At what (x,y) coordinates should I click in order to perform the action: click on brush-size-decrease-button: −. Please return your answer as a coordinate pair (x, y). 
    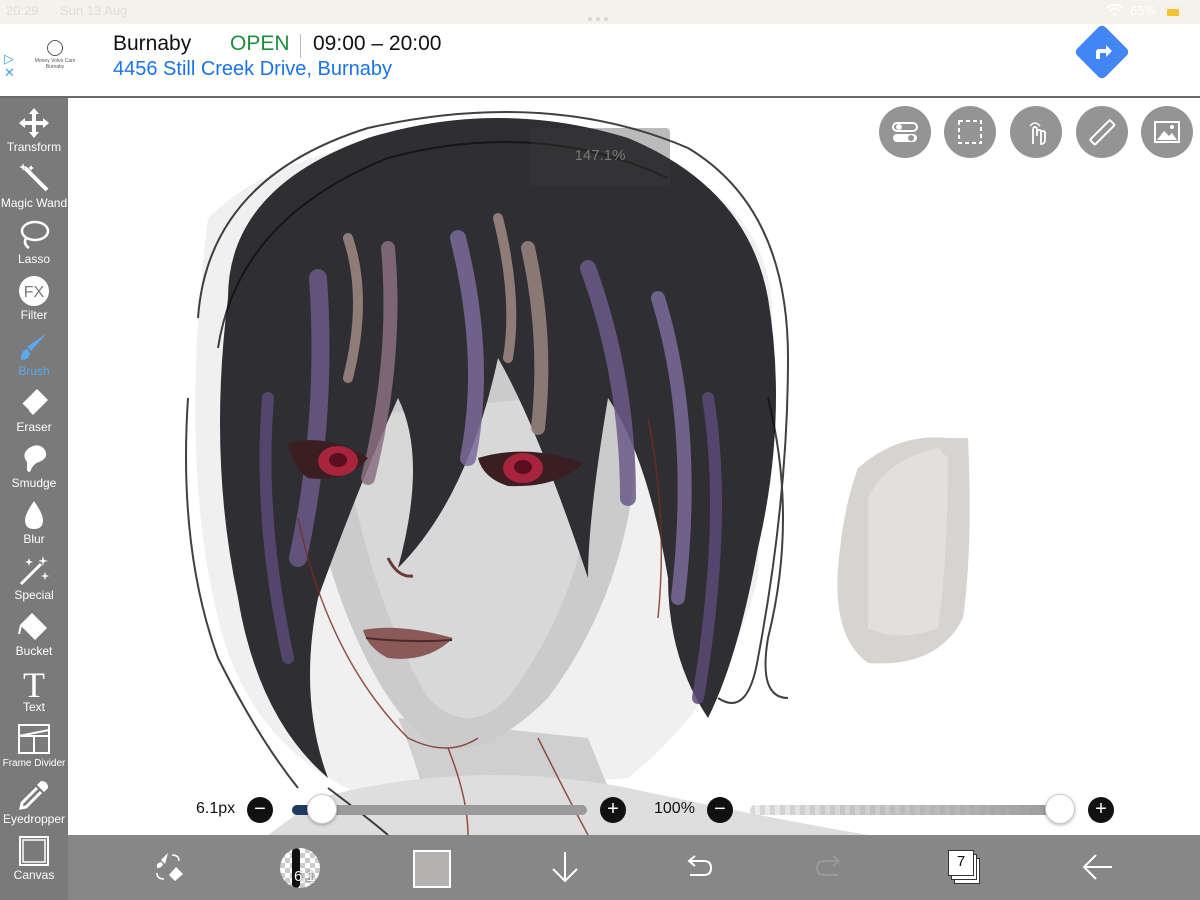
    Looking at the image, I should click on (260, 810).